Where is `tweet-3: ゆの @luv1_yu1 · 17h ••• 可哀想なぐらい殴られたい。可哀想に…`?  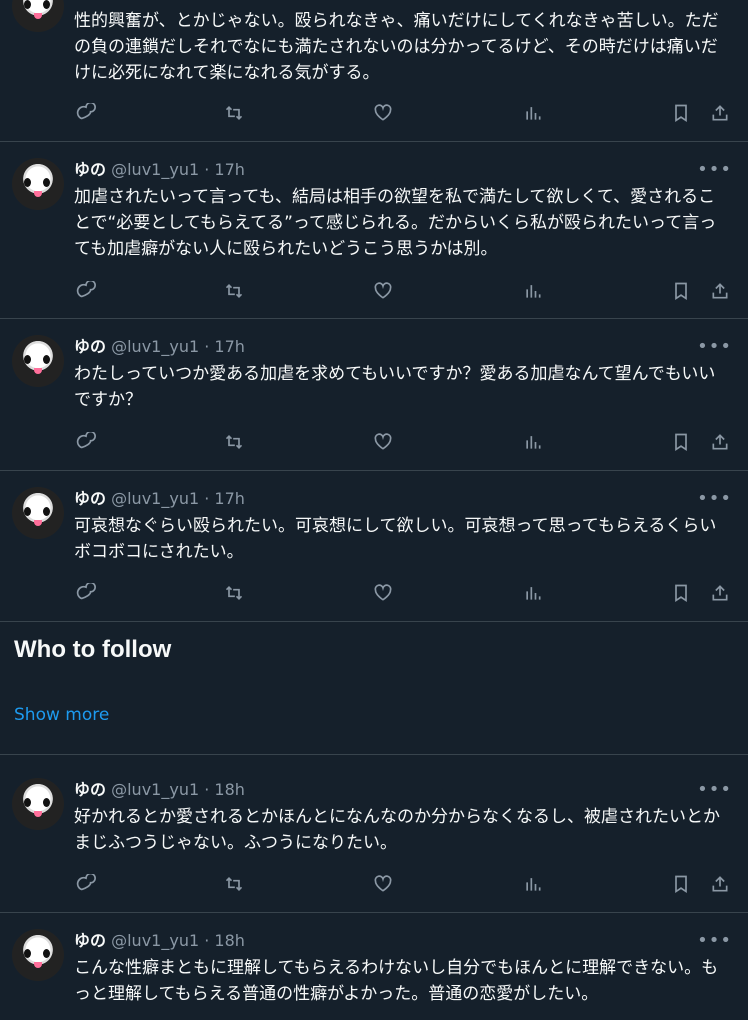 tweet-3: ゆの @luv1_yu1 · 17h ••• 可哀想なぐらい殴られたい。可哀想に… is located at coordinates (374, 546).